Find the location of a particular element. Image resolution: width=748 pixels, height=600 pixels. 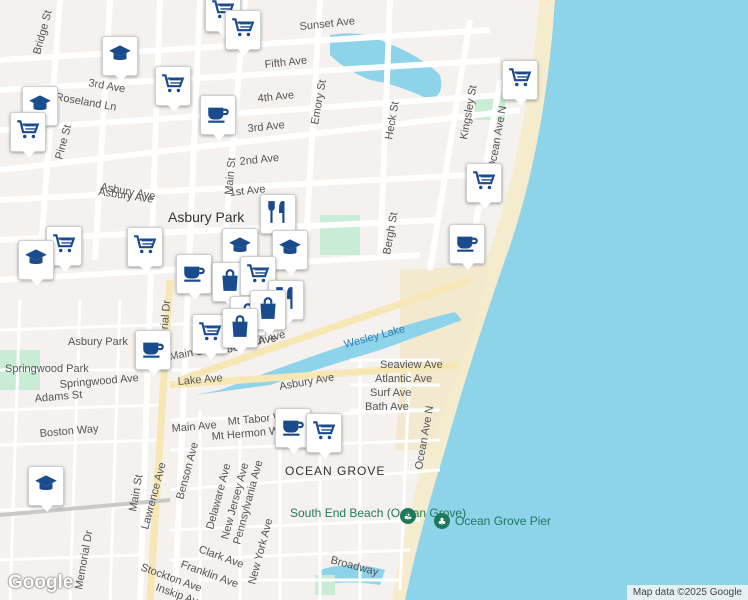

map-attribution: Map data ©2025 Google is located at coordinates (687, 592).